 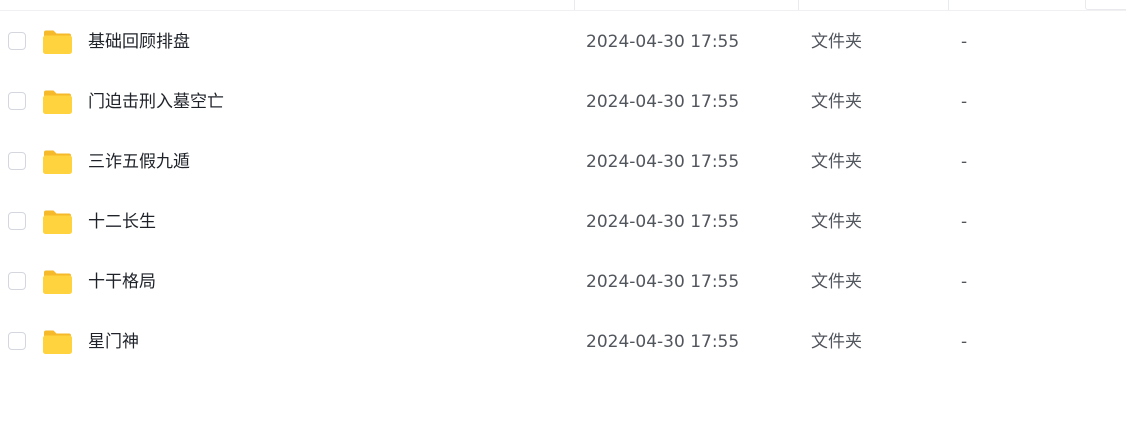 What do you see at coordinates (122, 282) in the screenshot?
I see `file-name: 十干格局` at bounding box center [122, 282].